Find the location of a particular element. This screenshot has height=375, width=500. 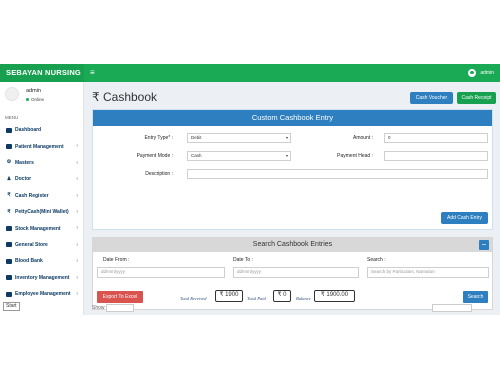

entry-type-label: Entry Type* : is located at coordinates (158, 138).